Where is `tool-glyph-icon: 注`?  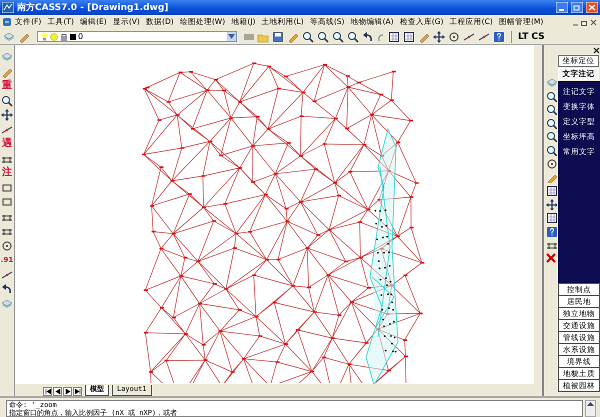 tool-glyph-icon: 注 is located at coordinates (7, 173).